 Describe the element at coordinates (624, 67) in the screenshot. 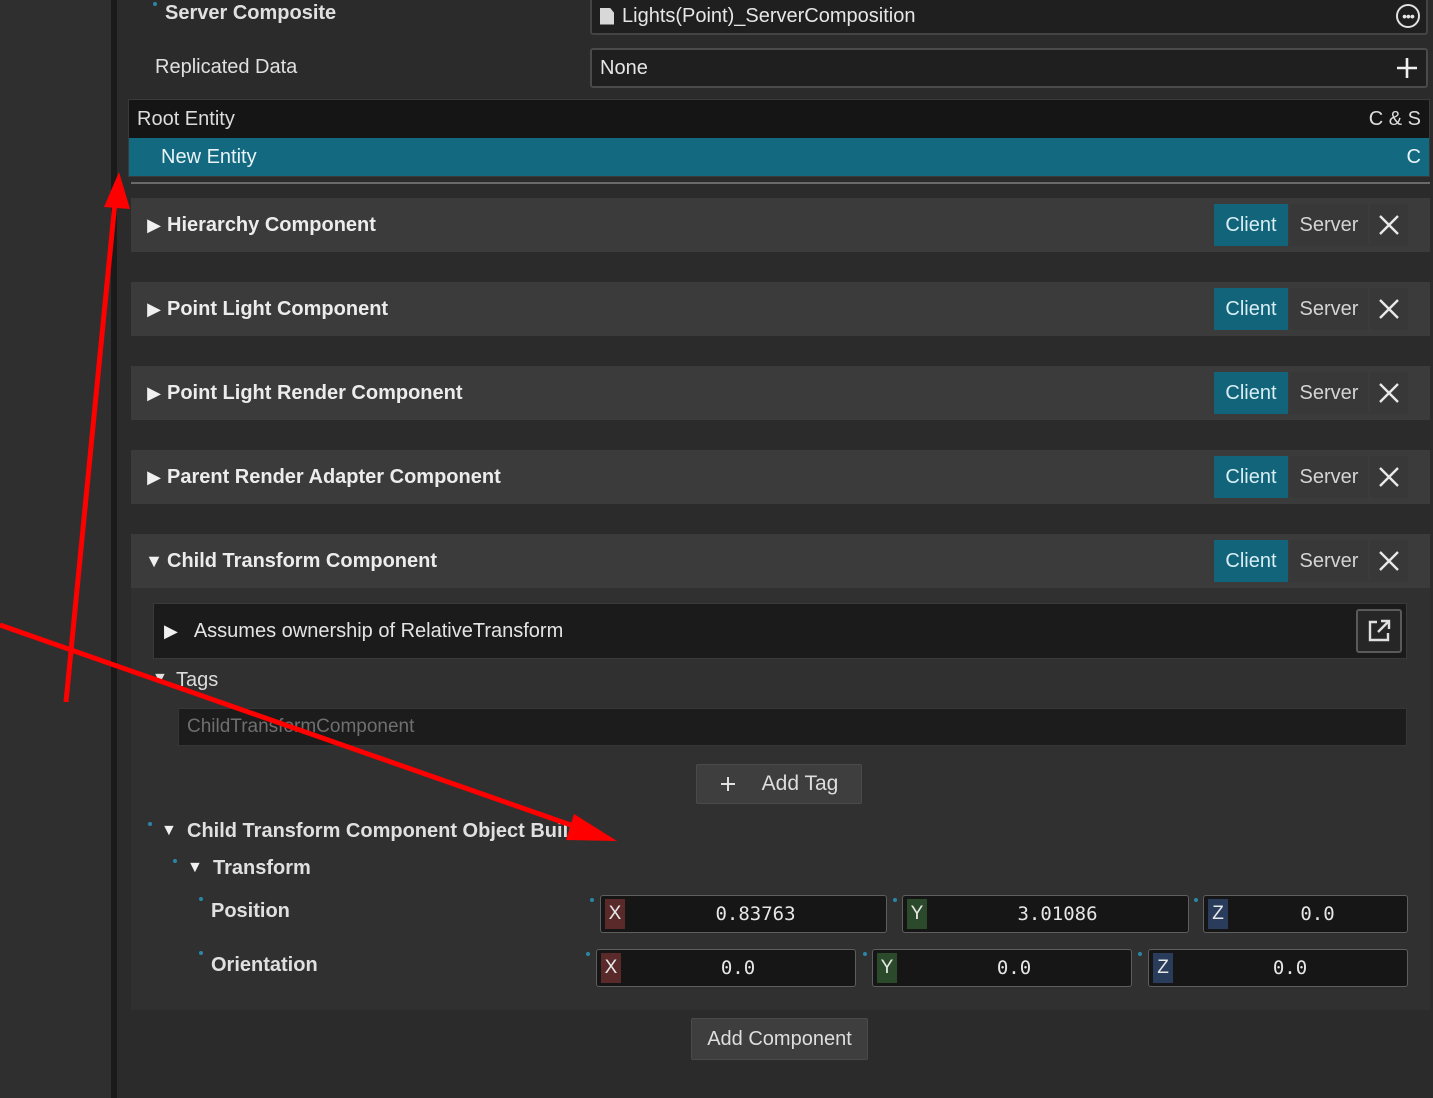

I see `replicated-data-value: None` at that location.